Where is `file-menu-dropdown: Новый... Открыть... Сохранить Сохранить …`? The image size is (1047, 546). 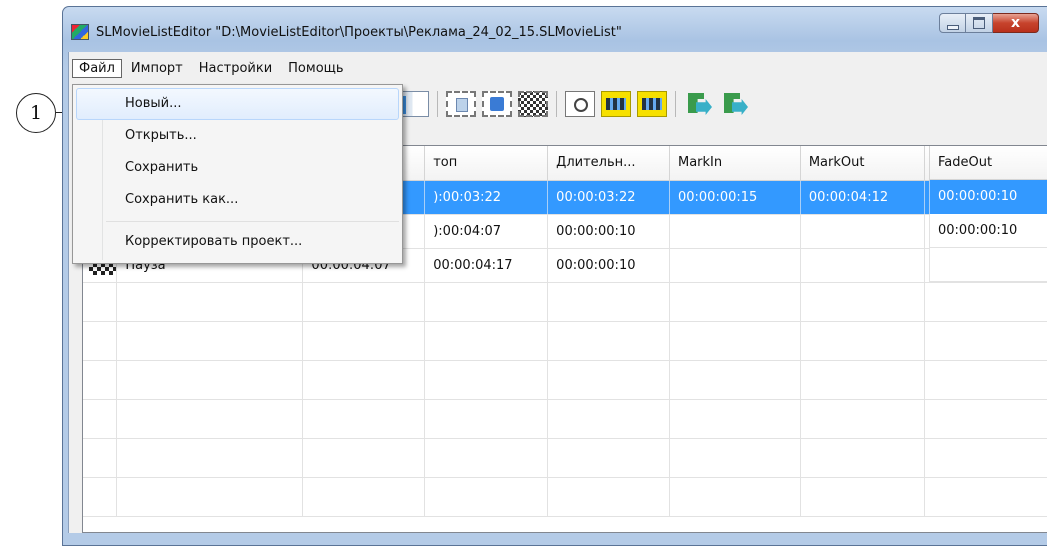
file-menu-dropdown: Новый... Открыть... Сохранить Сохранить … is located at coordinates (237, 174).